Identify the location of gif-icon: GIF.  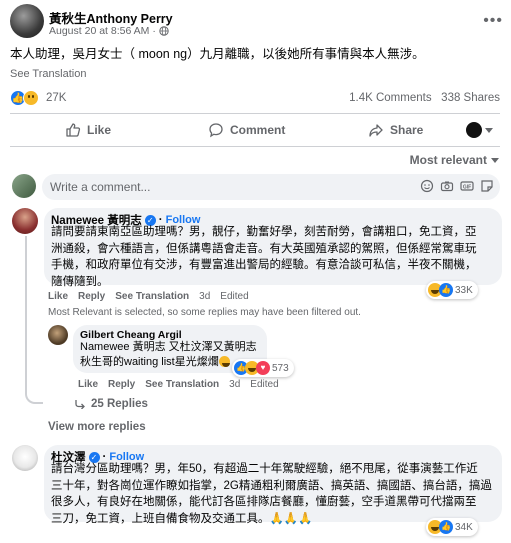
(467, 186).